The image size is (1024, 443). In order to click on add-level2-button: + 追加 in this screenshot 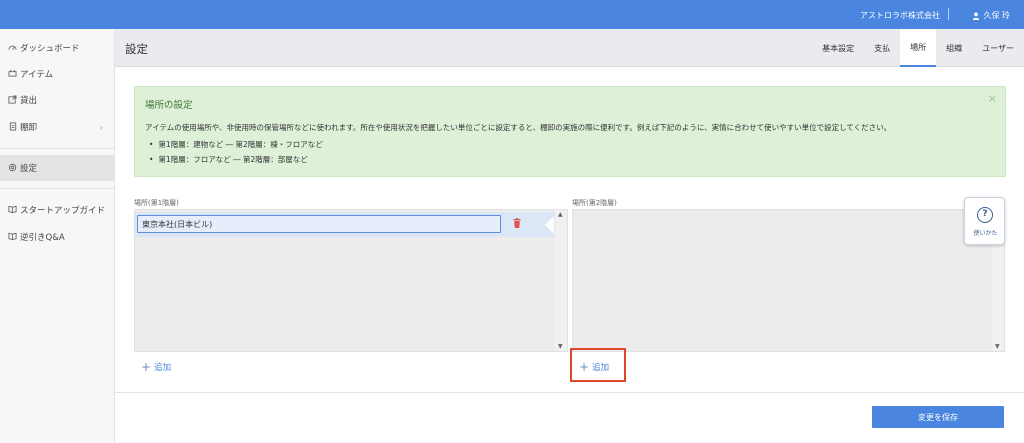, I will do `click(594, 367)`.